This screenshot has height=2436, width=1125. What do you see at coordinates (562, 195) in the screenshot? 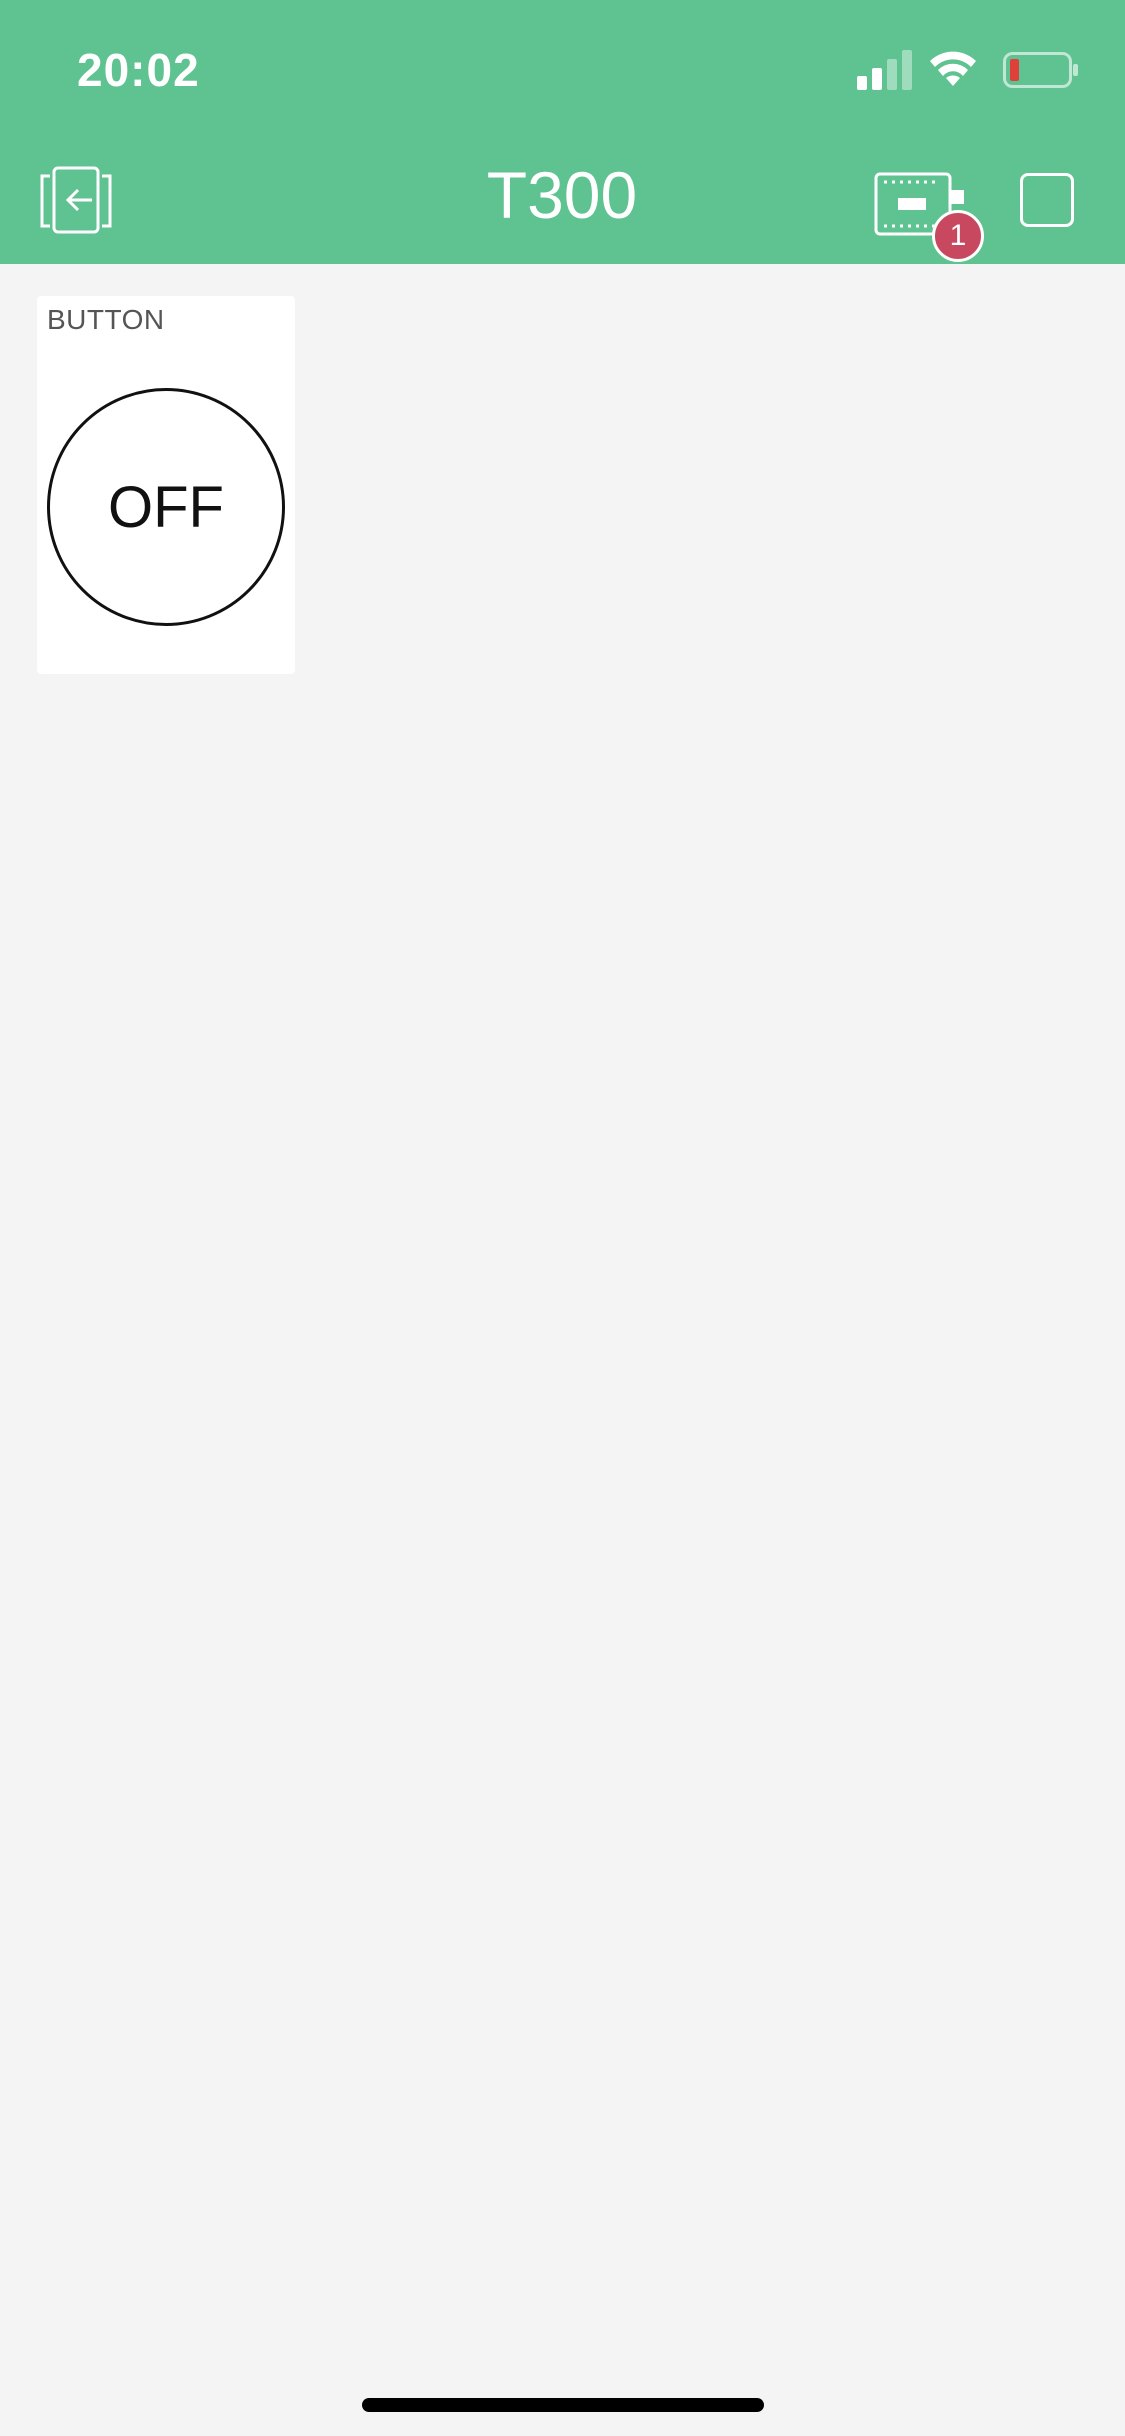
I see `project-title: T300` at bounding box center [562, 195].